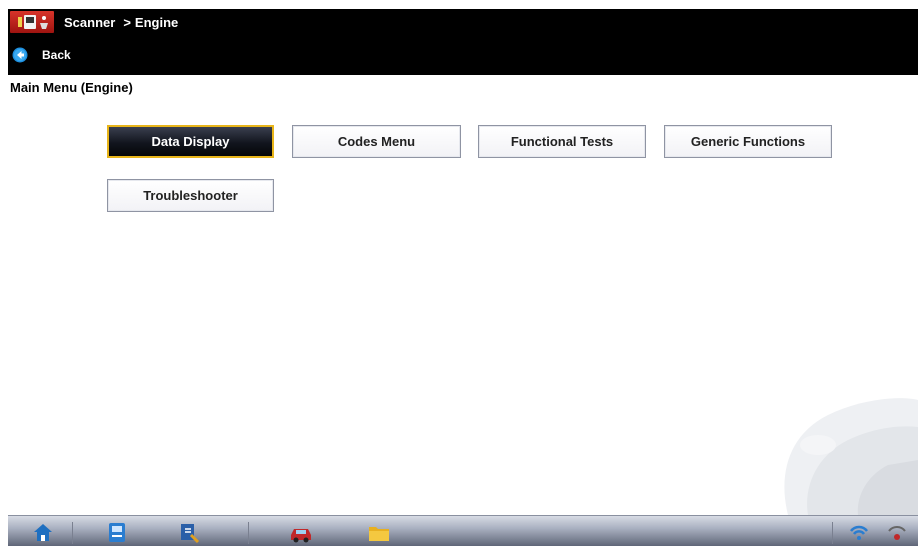 This screenshot has height=546, width=919. I want to click on back-button: Back, so click(41, 55).